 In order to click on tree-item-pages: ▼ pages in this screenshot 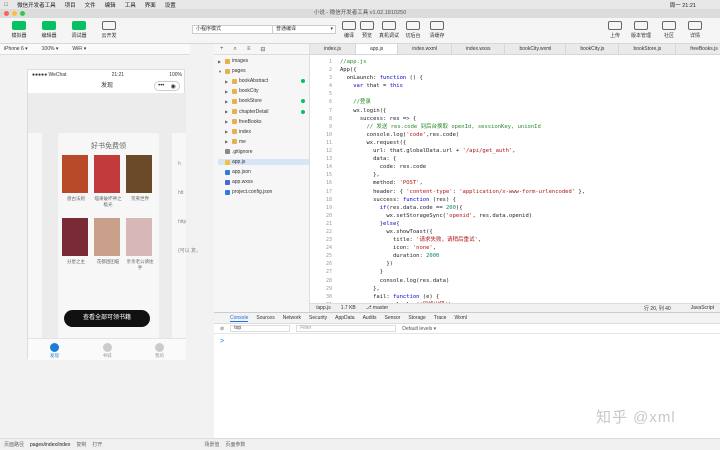, I will do `click(263, 71)`.